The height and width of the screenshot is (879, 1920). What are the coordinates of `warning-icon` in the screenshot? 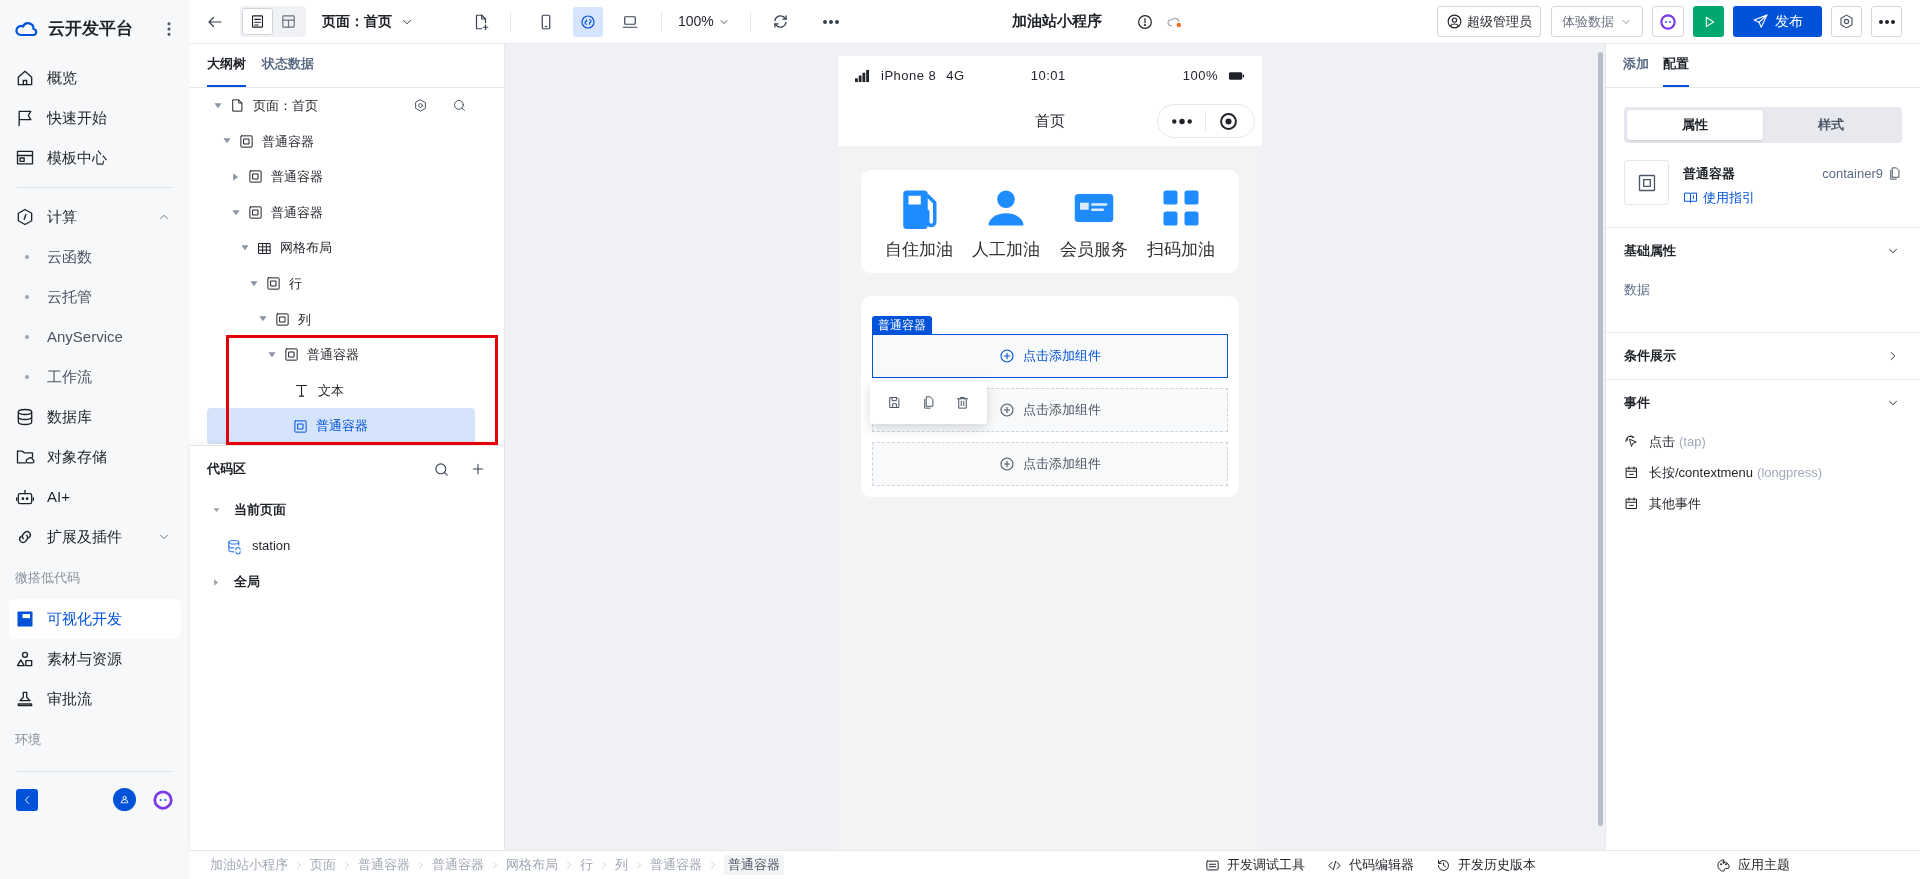 It's located at (1144, 21).